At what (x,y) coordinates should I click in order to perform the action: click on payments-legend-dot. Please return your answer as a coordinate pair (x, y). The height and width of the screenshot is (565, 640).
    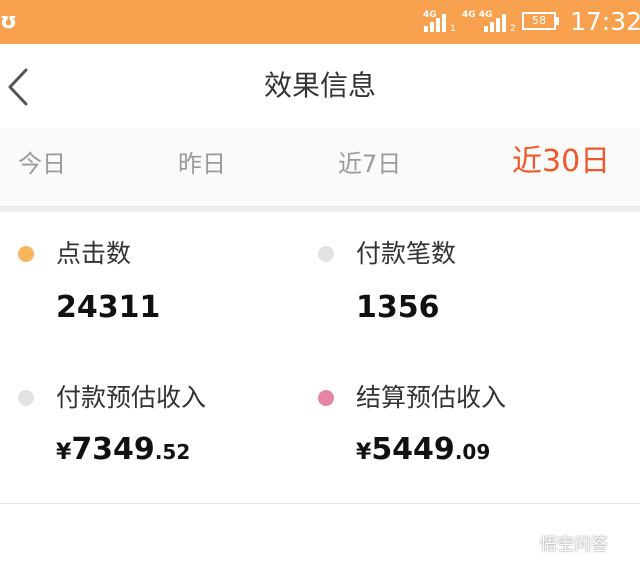
    Looking at the image, I should click on (326, 254).